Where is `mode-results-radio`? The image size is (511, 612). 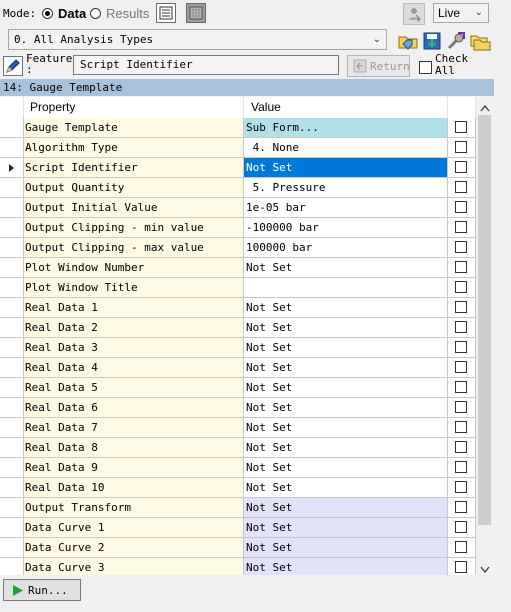
mode-results-radio is located at coordinates (95, 13).